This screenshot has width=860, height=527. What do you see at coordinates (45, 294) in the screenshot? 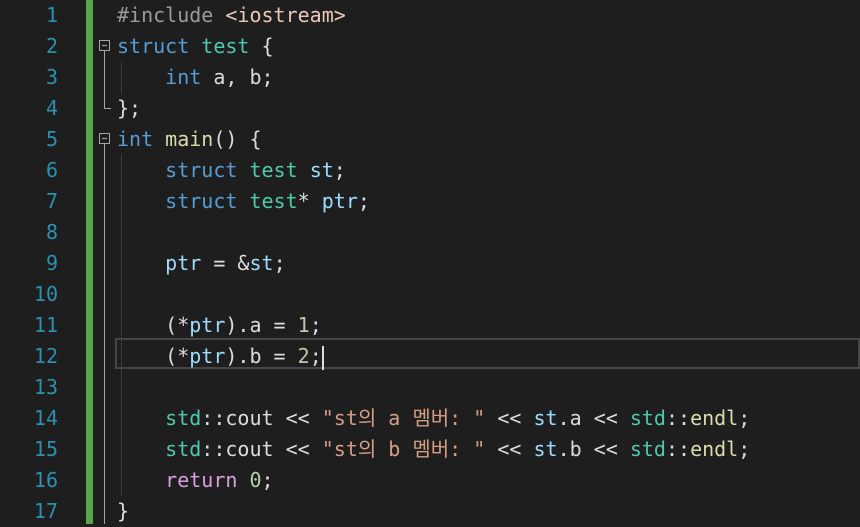
I see `line-number: 10` at bounding box center [45, 294].